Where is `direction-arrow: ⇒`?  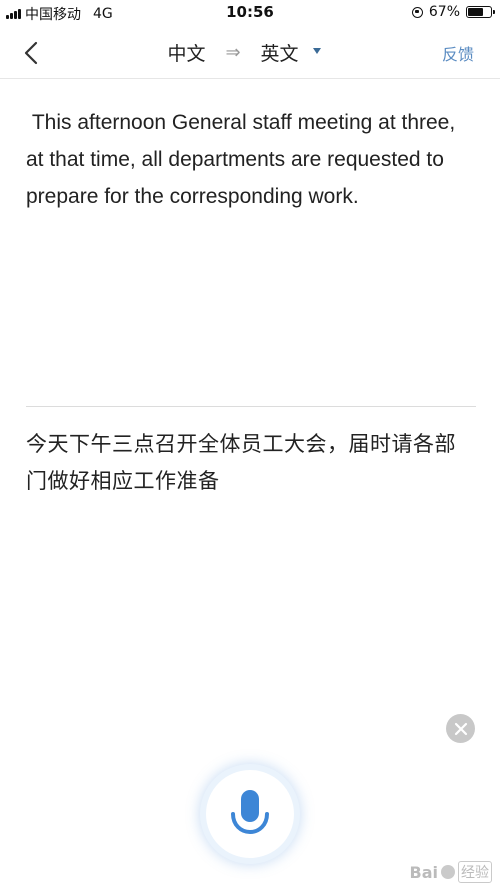
direction-arrow: ⇒ is located at coordinates (233, 52).